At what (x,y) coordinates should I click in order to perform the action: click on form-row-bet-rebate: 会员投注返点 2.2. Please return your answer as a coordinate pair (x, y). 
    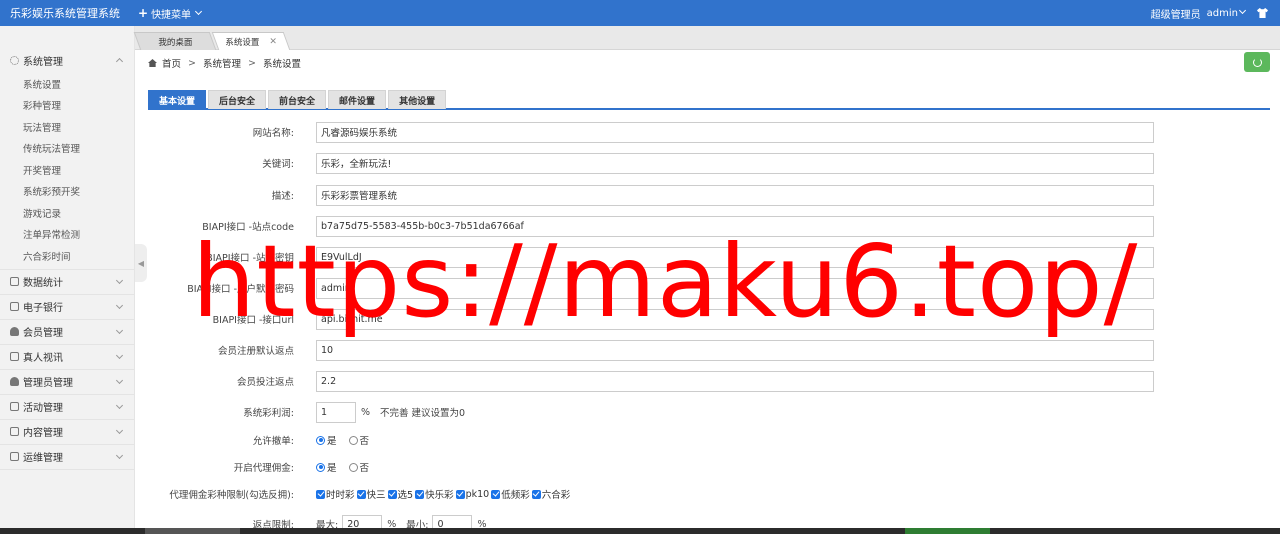
    Looking at the image, I should click on (663, 381).